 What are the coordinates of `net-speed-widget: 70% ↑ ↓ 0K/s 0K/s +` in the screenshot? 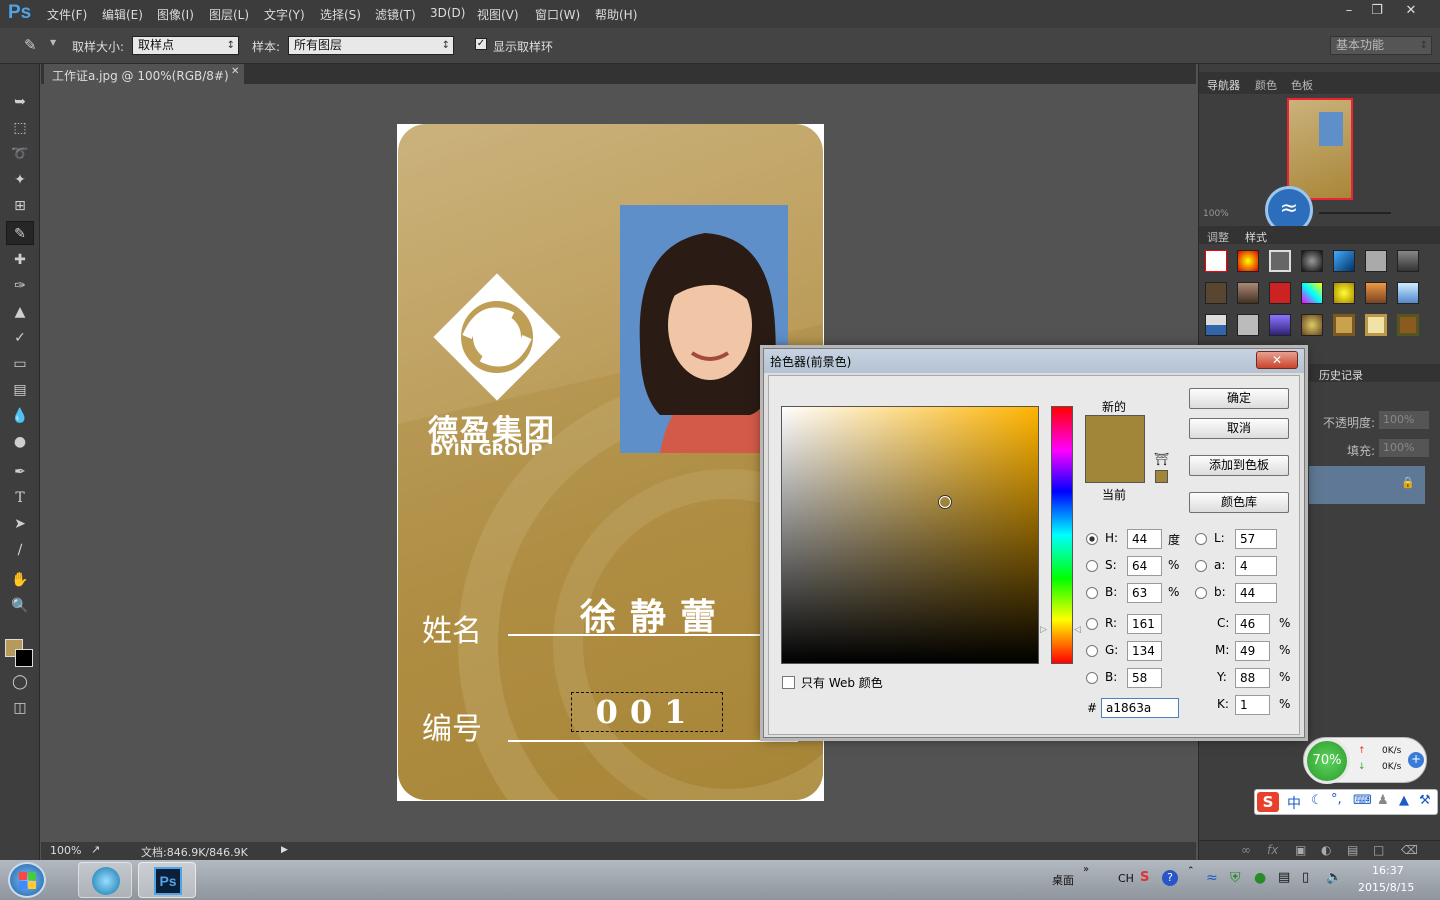 It's located at (1365, 760).